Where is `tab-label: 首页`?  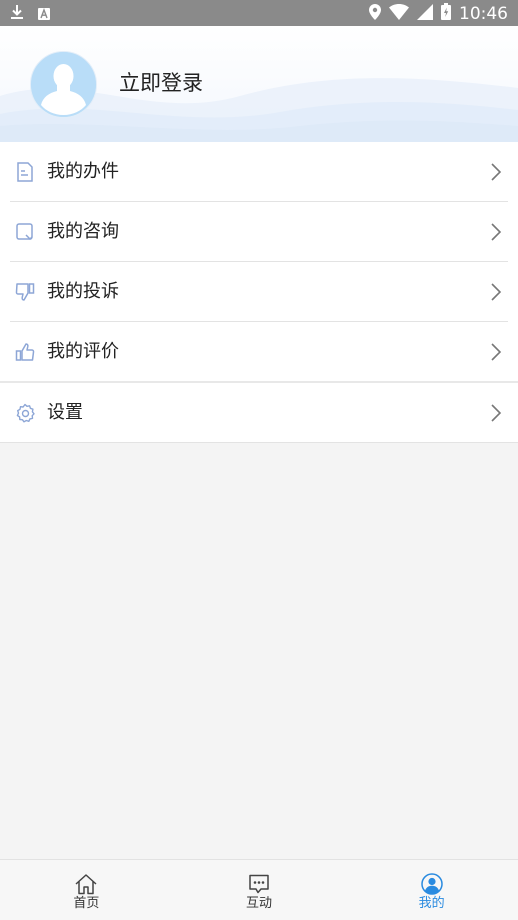
tab-label: 首页 is located at coordinates (86, 903).